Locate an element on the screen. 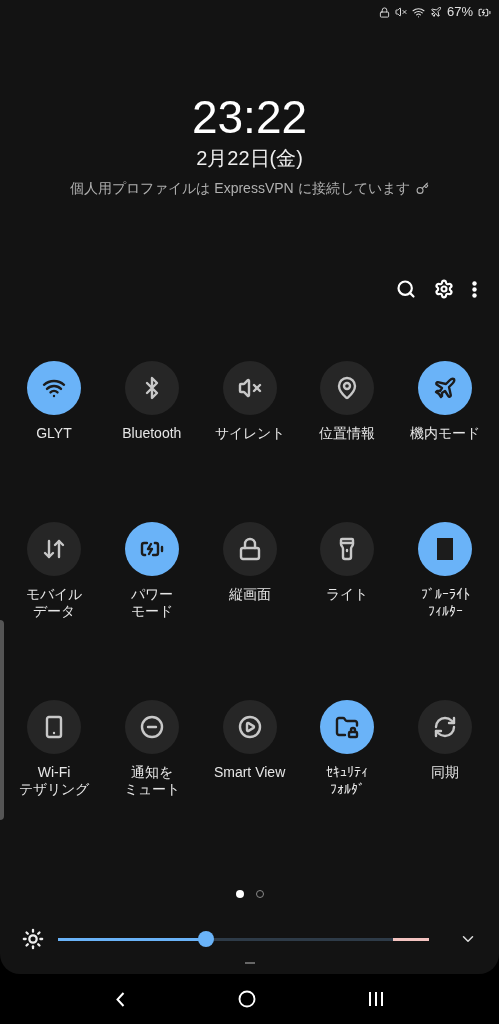 The width and height of the screenshot is (499, 1024). folder-lock-icon is located at coordinates (347, 727).